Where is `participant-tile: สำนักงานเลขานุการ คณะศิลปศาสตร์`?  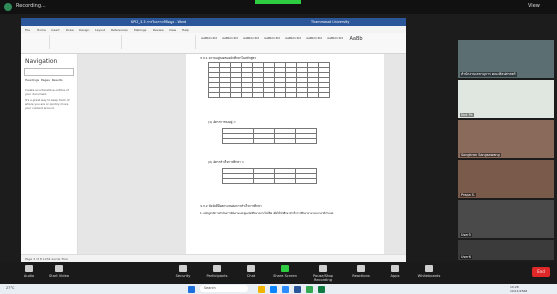 participant-tile: สำนักงานเลขานุการ คณะศิลปศาสตร์ is located at coordinates (506, 59).